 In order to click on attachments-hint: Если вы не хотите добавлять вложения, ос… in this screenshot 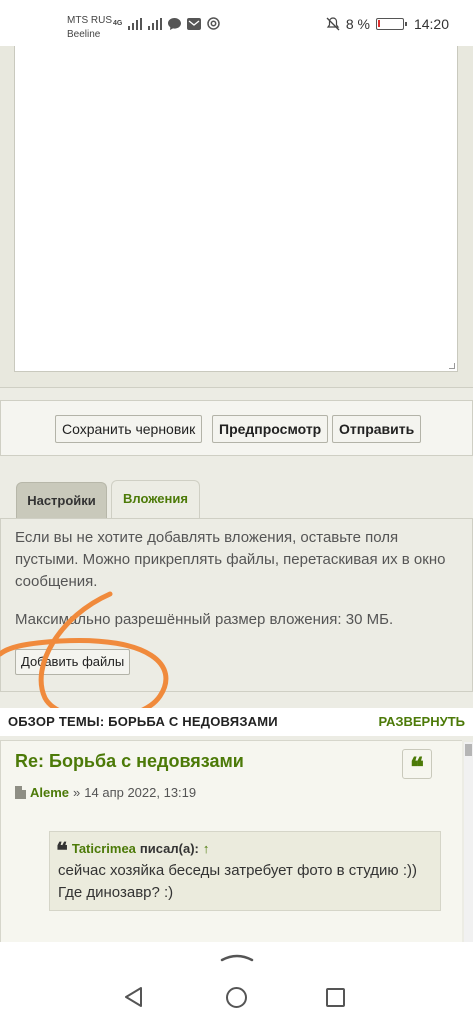, I will do `click(230, 559)`.